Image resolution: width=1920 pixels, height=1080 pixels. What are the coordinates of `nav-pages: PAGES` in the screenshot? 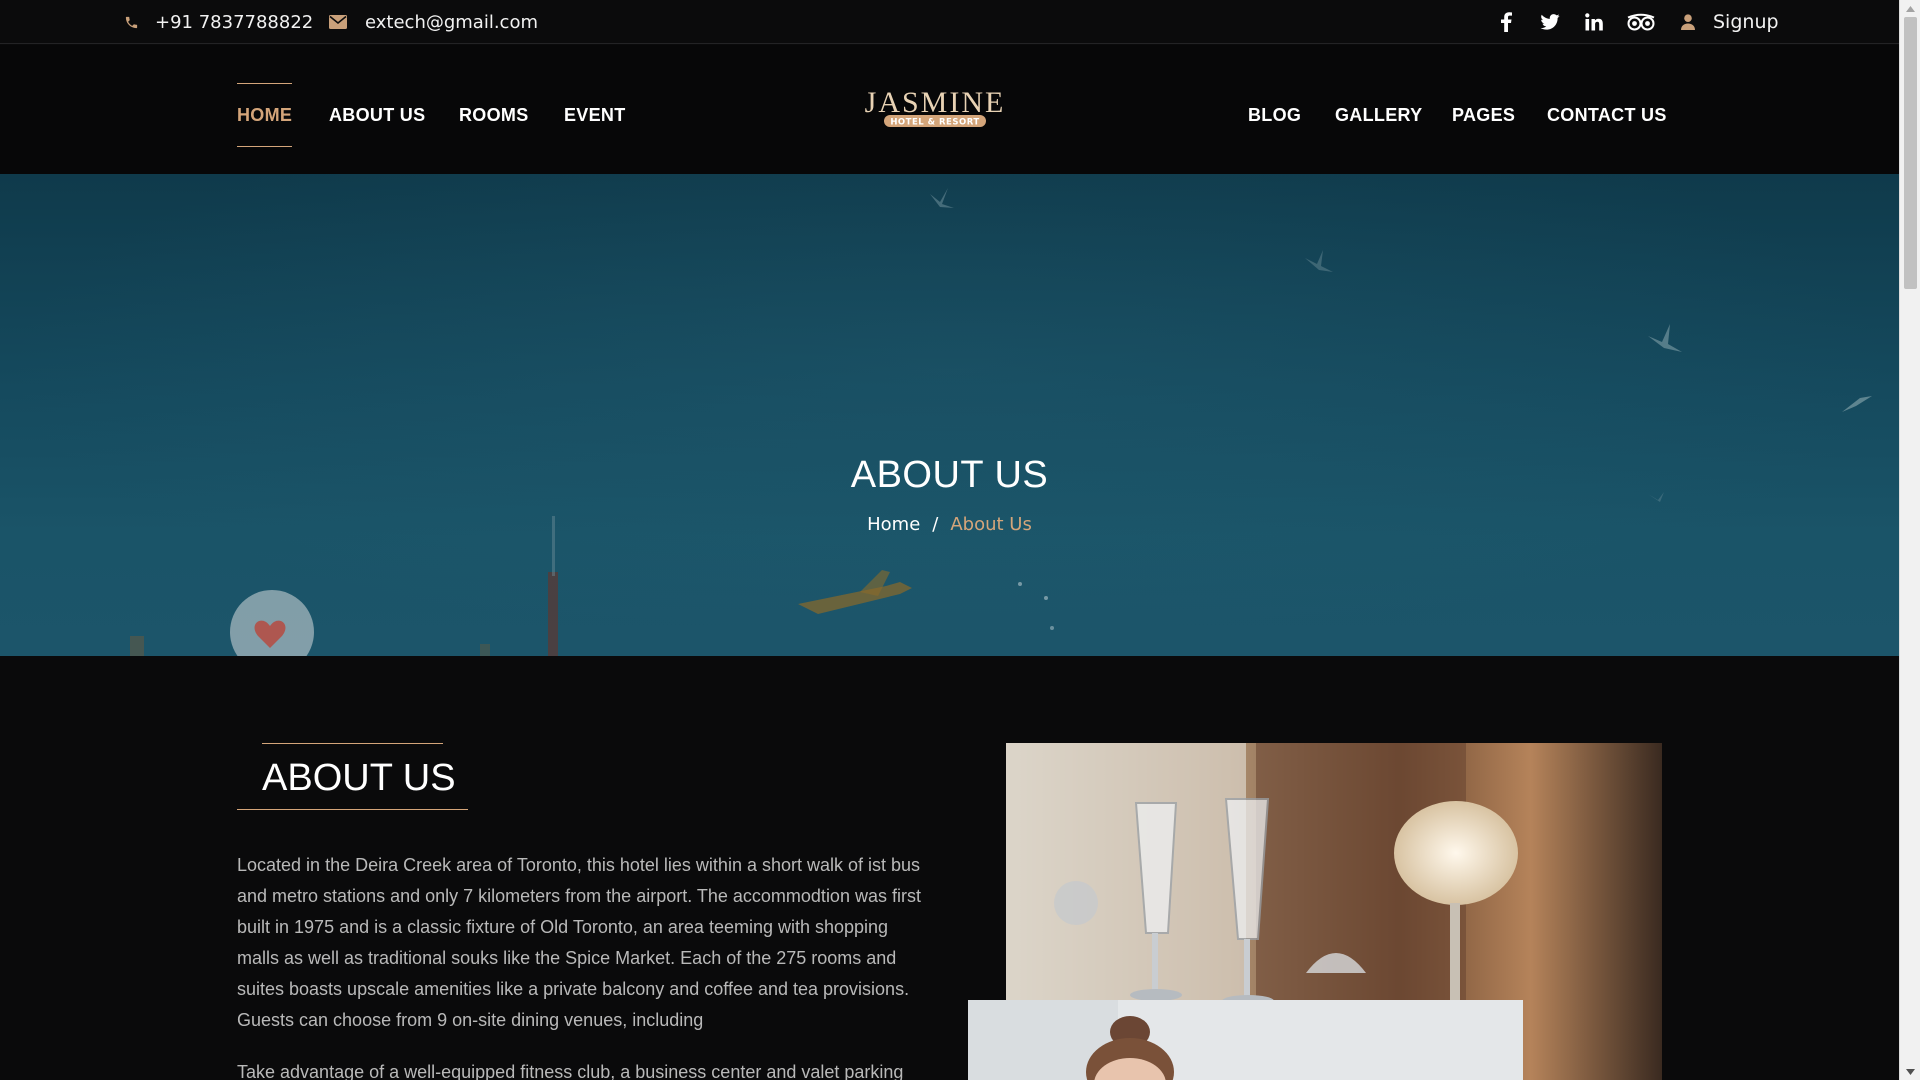 It's located at (1483, 115).